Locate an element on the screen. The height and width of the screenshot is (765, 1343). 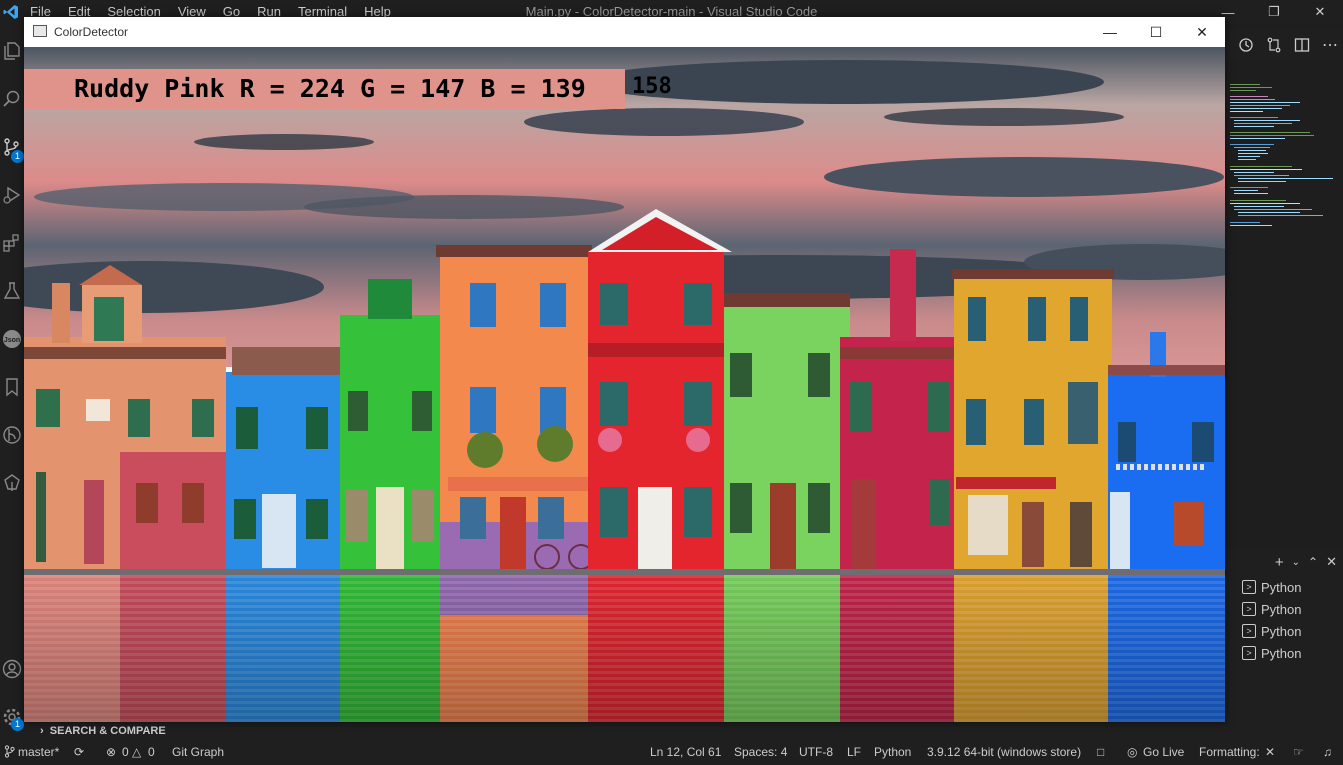
editor-toolbar: ⋯ is located at coordinates (1284, 45).